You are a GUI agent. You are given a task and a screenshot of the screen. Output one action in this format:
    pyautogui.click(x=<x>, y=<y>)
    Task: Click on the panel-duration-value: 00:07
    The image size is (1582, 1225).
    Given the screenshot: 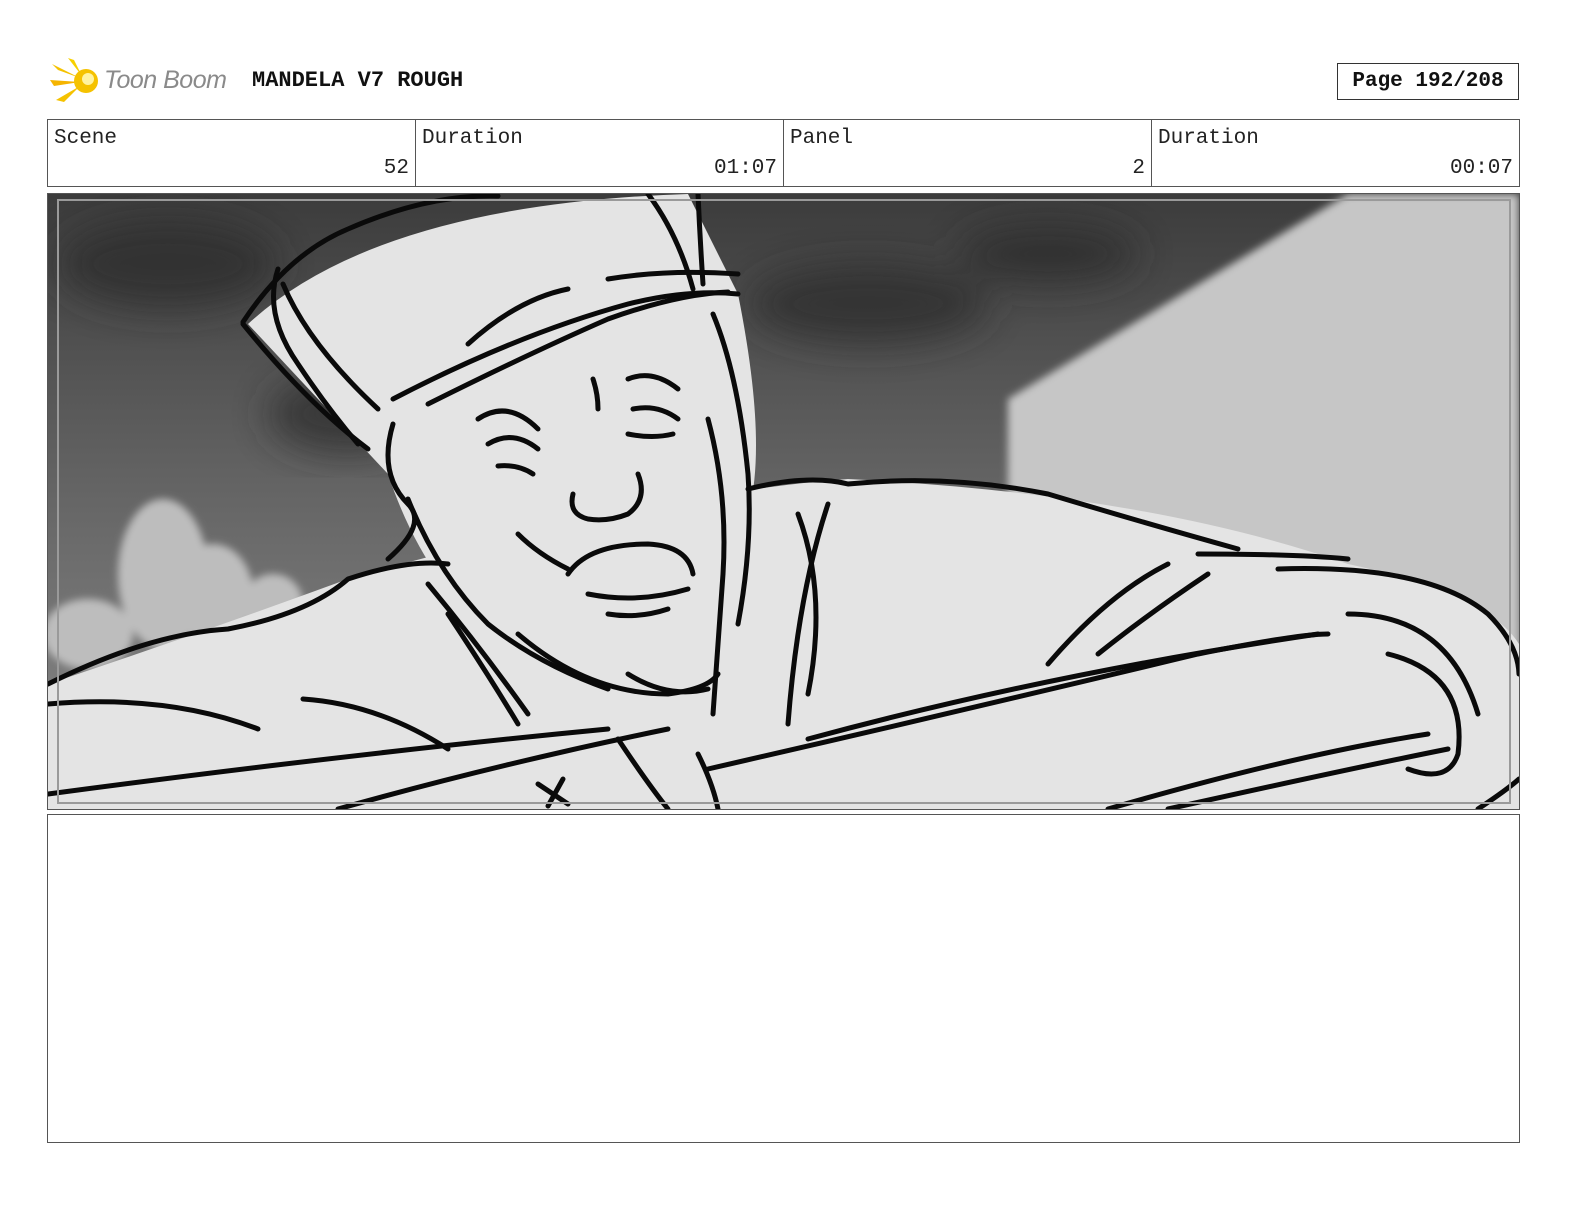 What is the action you would take?
    pyautogui.click(x=1481, y=168)
    